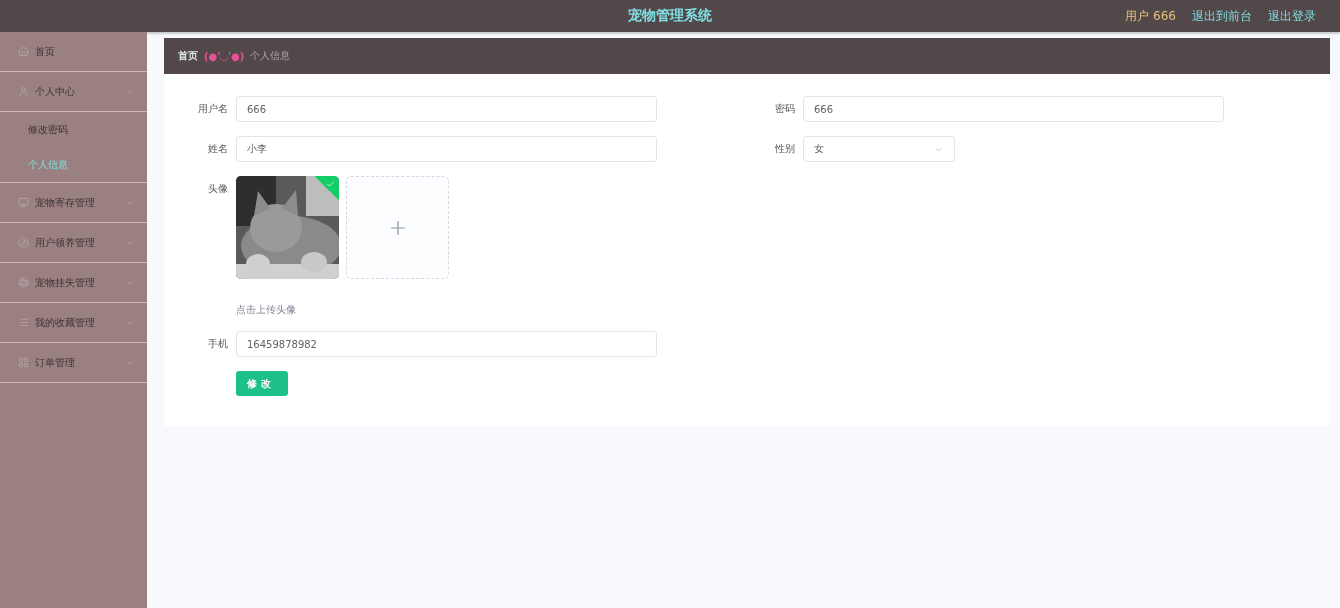 The height and width of the screenshot is (608, 1340). What do you see at coordinates (266, 310) in the screenshot?
I see `upload-hint: 点击上传头像` at bounding box center [266, 310].